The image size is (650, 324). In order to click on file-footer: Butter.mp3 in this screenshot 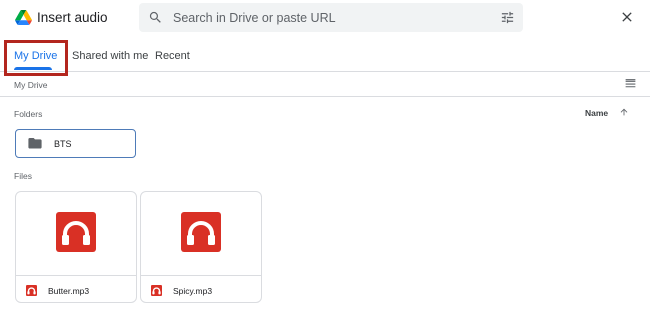, I will do `click(76, 288)`.